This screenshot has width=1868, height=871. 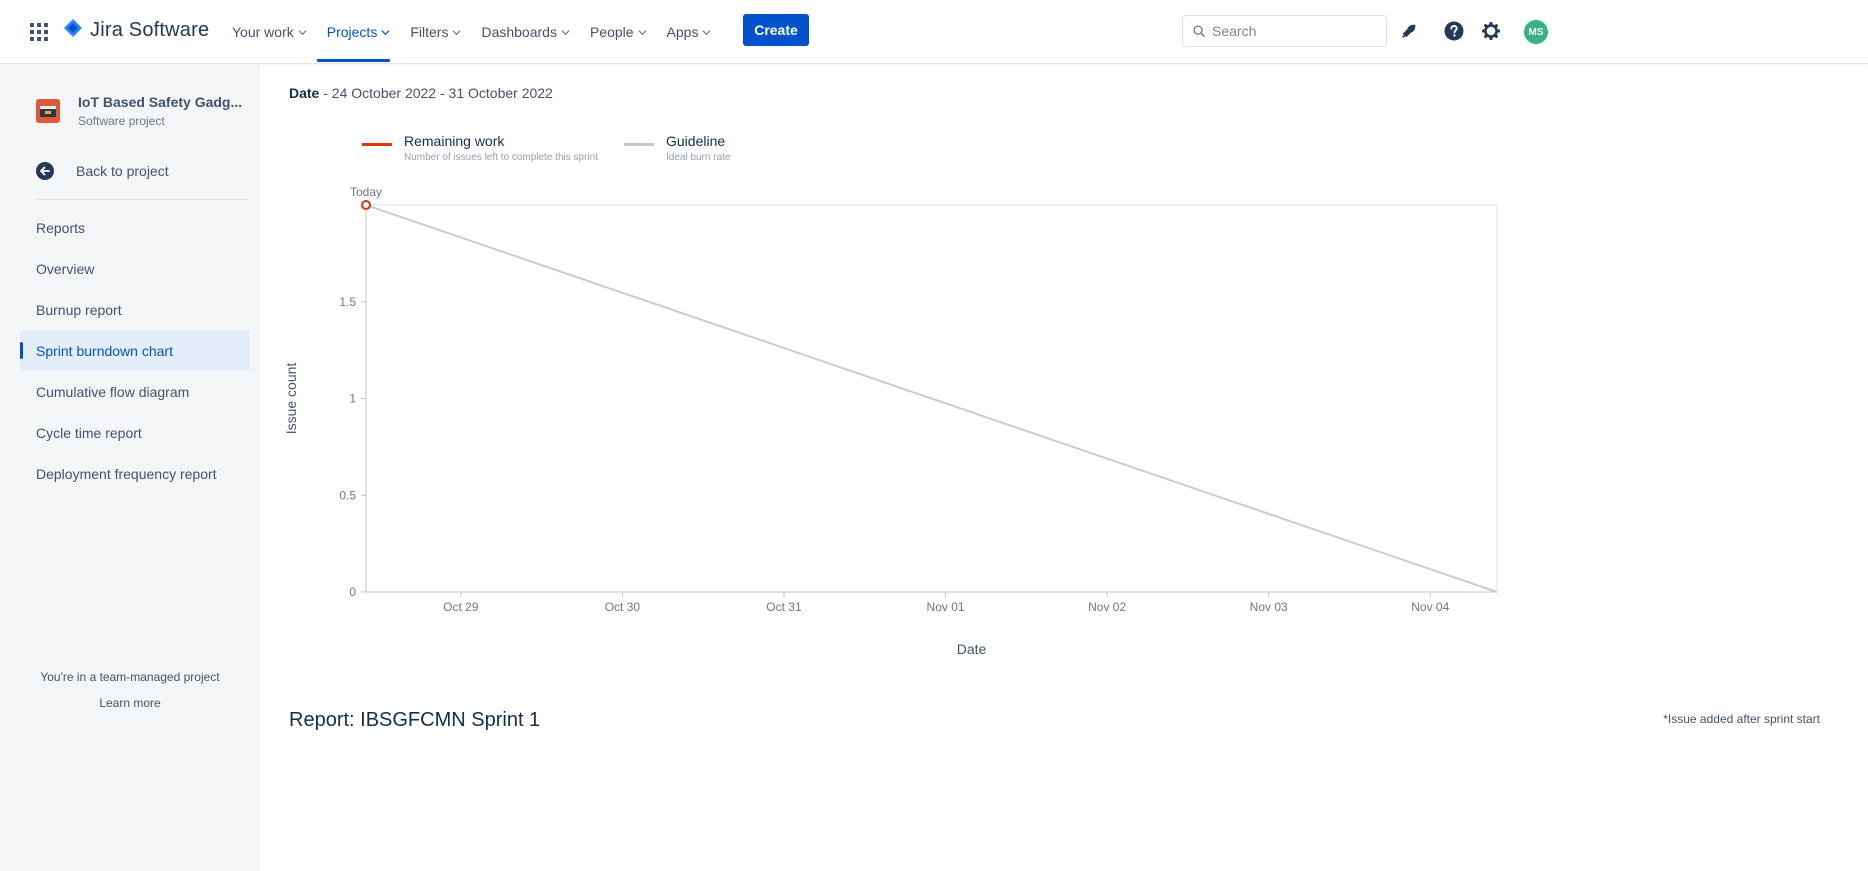 What do you see at coordinates (454, 141) in the screenshot?
I see `legend-label: Remaining work` at bounding box center [454, 141].